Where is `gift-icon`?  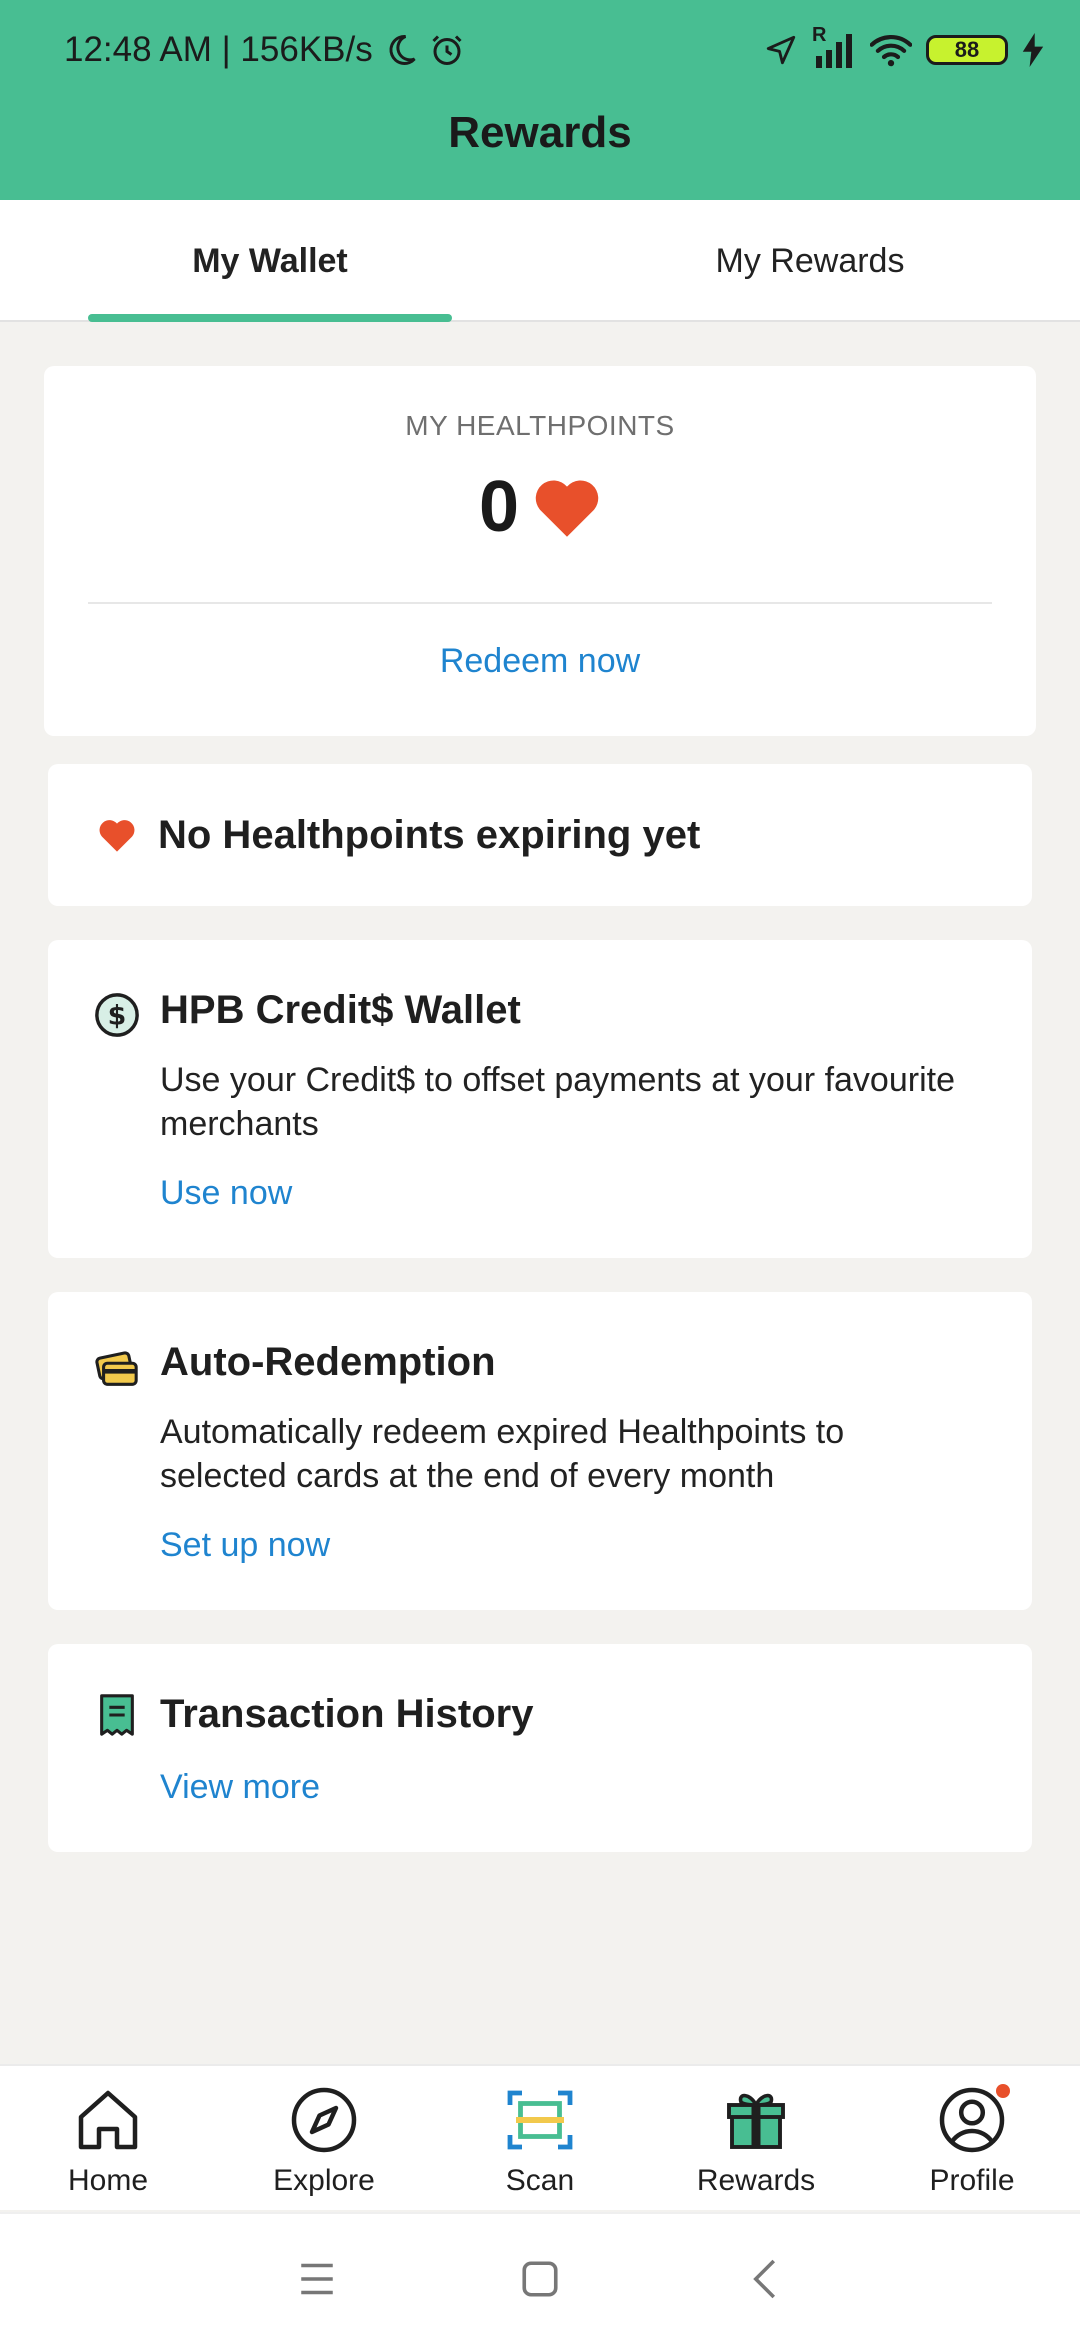 gift-icon is located at coordinates (756, 2121).